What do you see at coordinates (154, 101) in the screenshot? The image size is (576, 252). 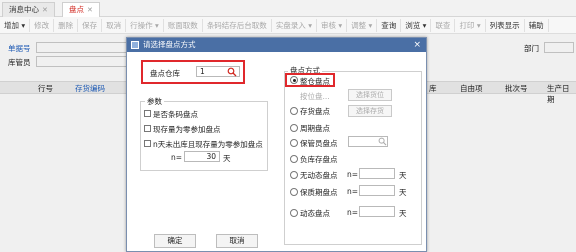 I see `params-group-title: 参数` at bounding box center [154, 101].